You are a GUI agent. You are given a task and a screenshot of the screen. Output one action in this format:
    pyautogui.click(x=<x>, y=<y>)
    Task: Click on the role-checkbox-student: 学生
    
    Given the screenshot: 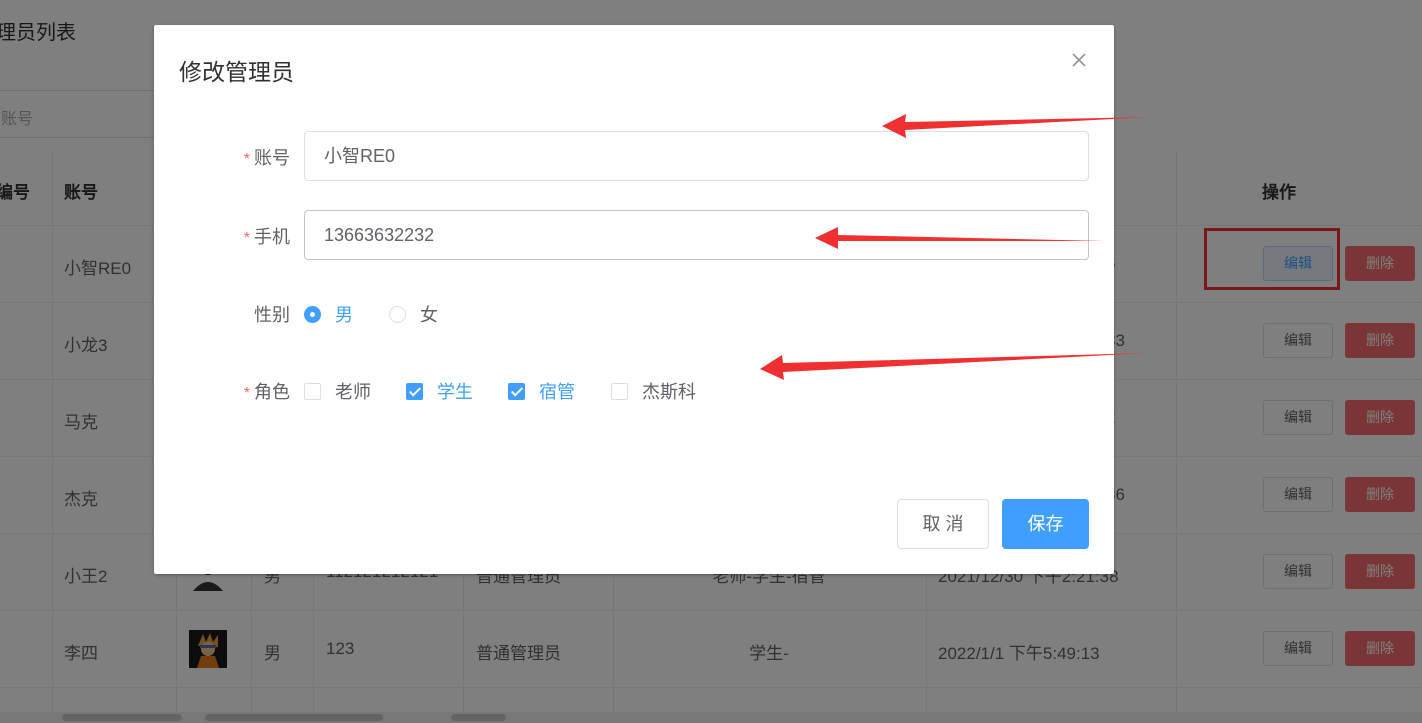 What is the action you would take?
    pyautogui.click(x=439, y=391)
    